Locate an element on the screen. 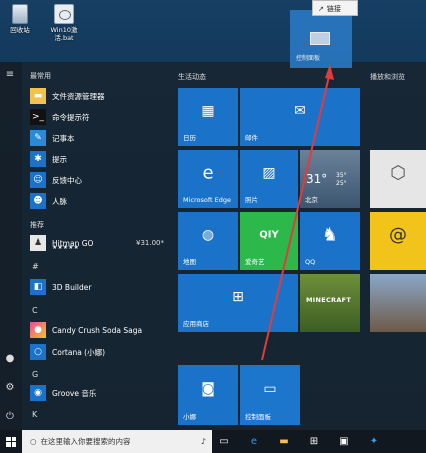  file-explorer-taskbar-icon: ▬ is located at coordinates (284, 442).